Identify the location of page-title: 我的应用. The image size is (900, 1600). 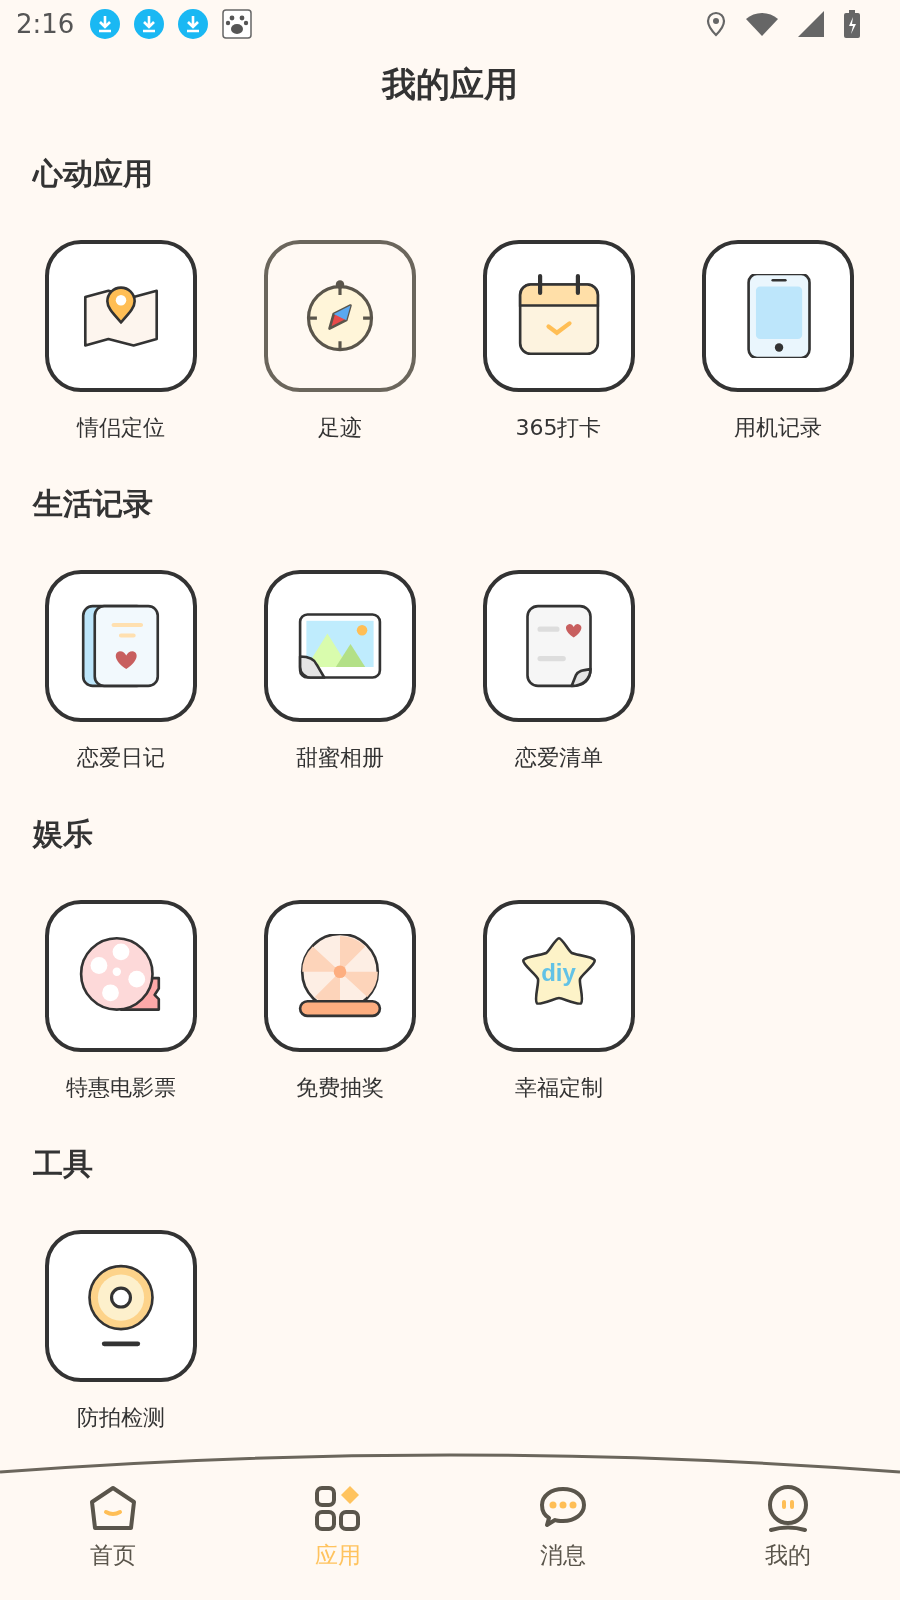
(449, 84).